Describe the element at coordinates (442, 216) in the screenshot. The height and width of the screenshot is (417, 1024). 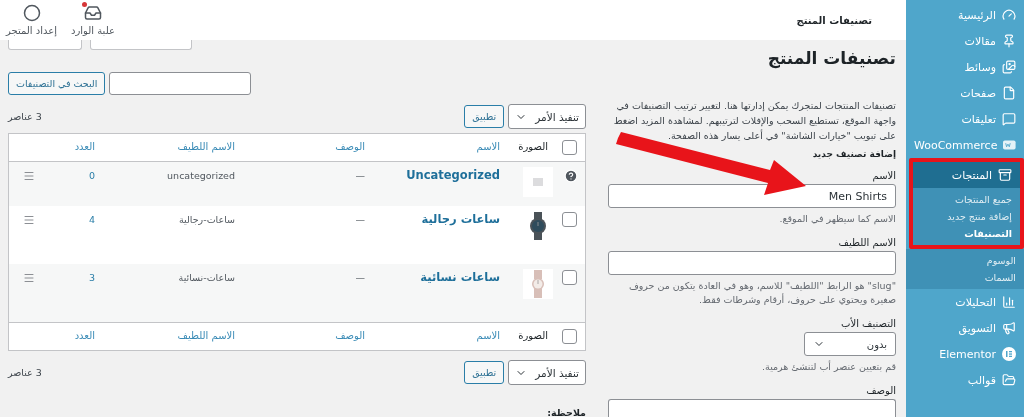
I see `category-name-link: ساعات رجالية` at that location.